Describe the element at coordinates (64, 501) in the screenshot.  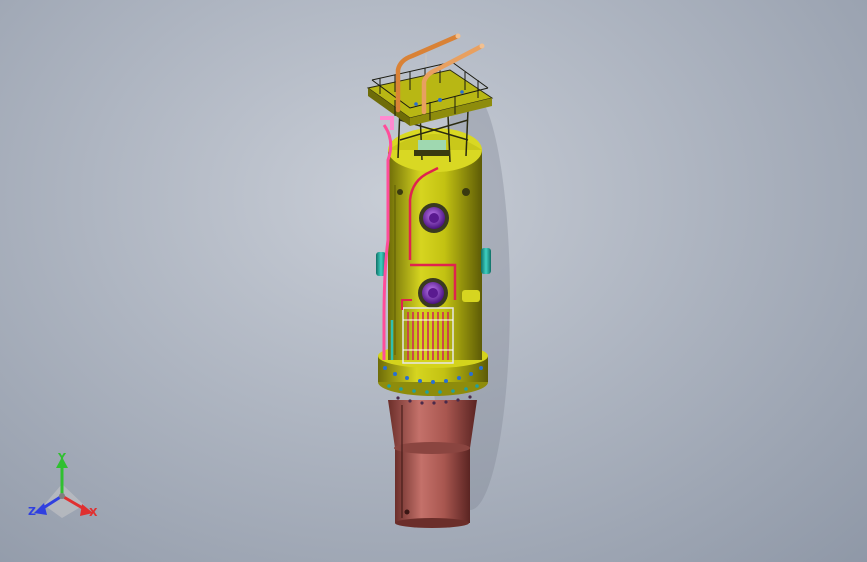
I see `triad-base` at that location.